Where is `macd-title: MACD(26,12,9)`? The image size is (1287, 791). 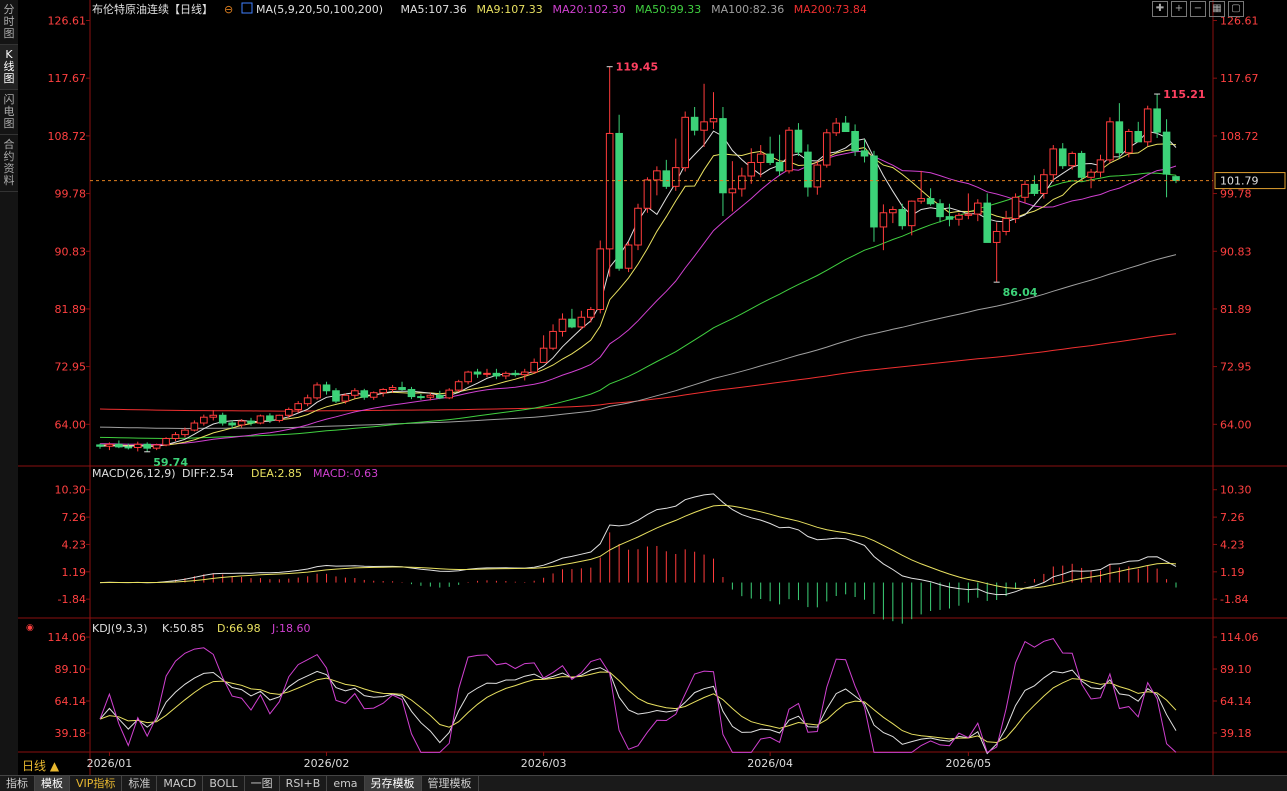 macd-title: MACD(26,12,9) is located at coordinates (134, 473).